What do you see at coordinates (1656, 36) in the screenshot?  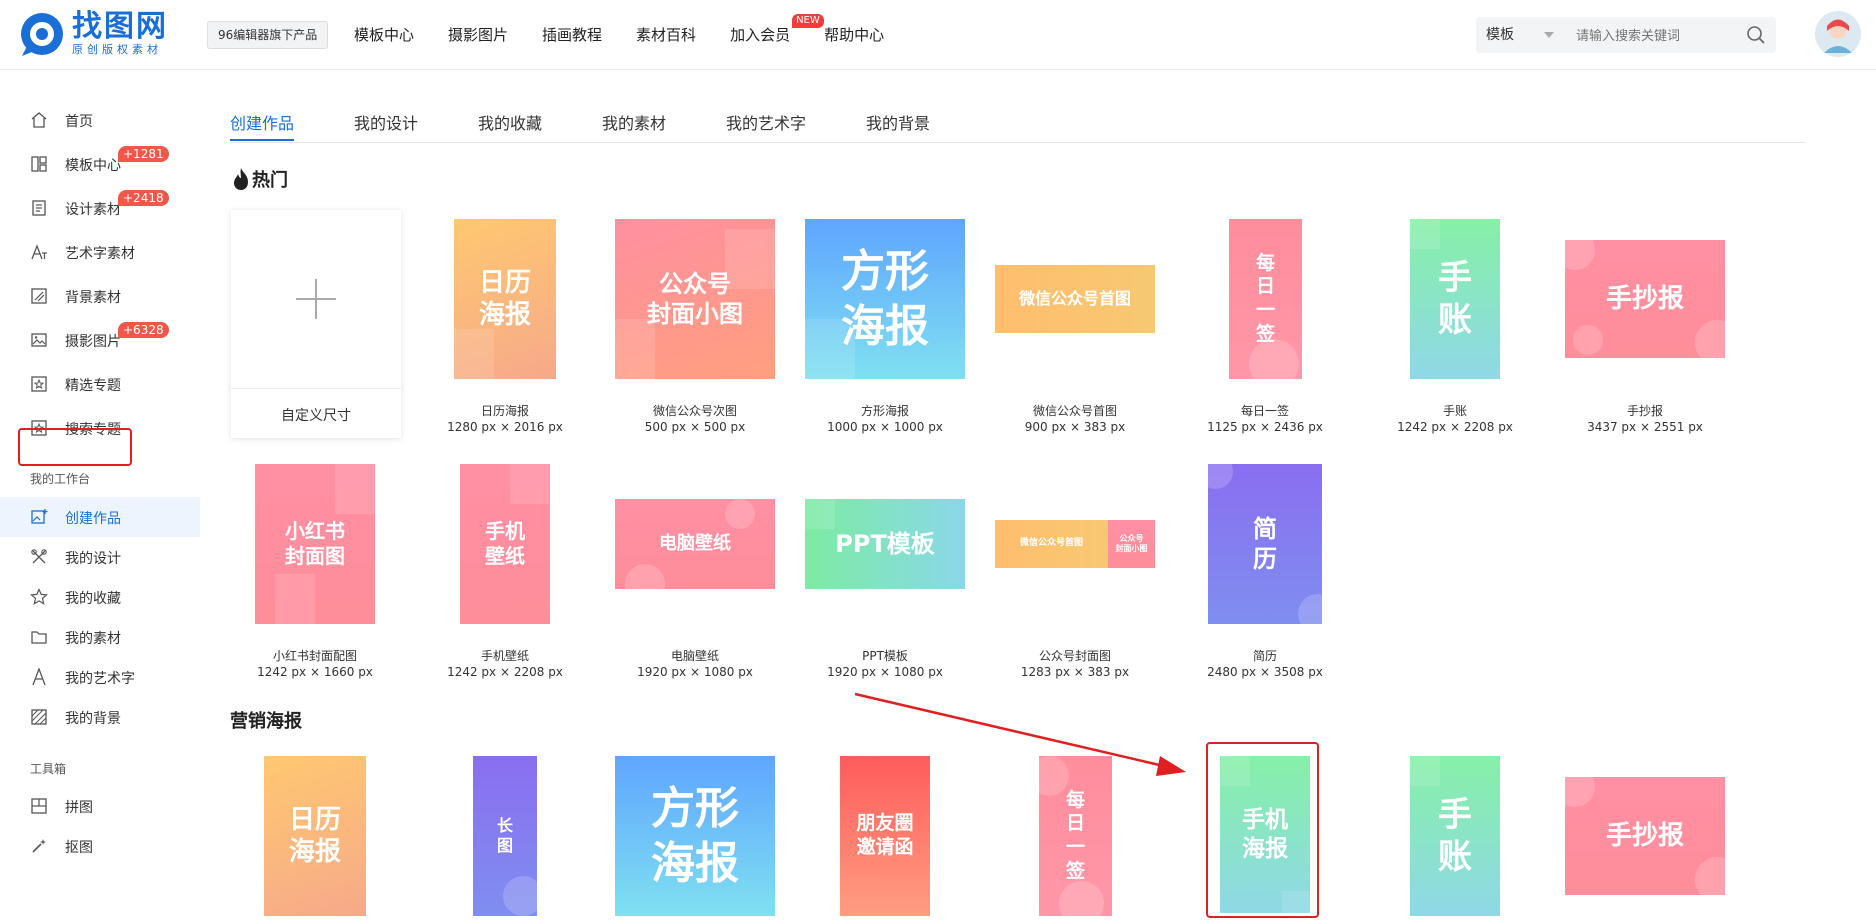 I see `search-input` at bounding box center [1656, 36].